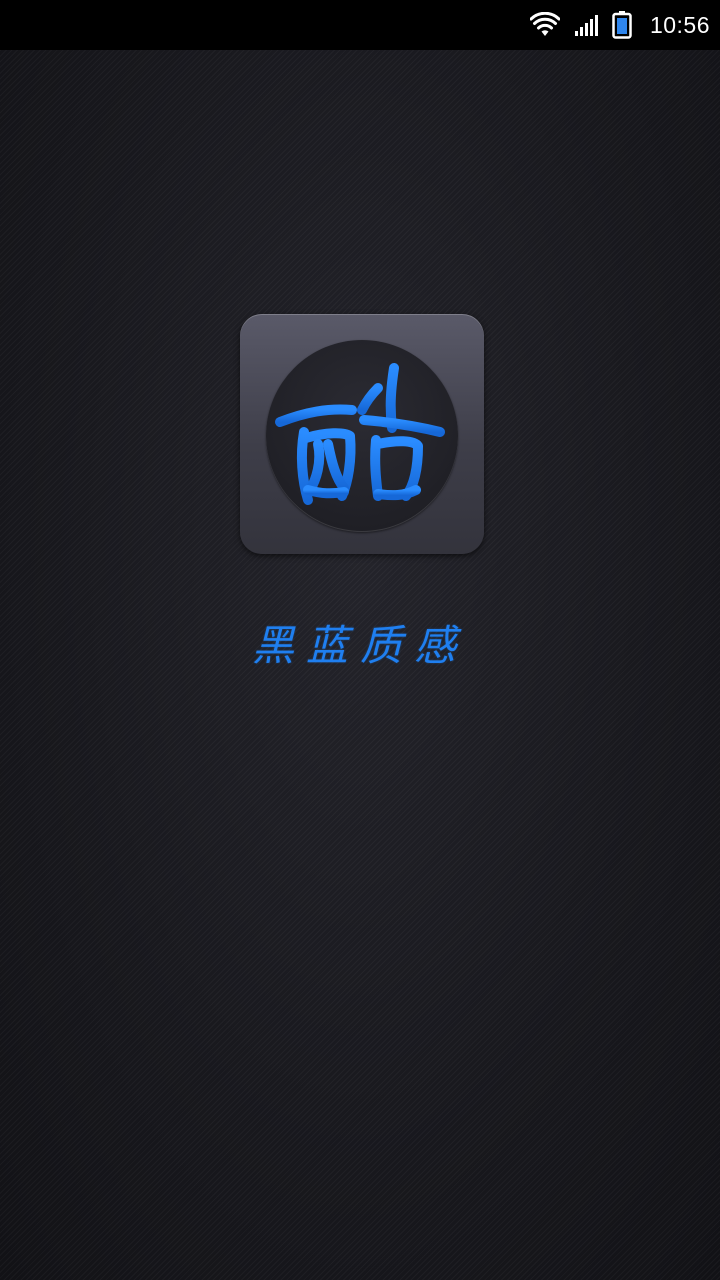  What do you see at coordinates (586, 25) in the screenshot?
I see `signal-icon` at bounding box center [586, 25].